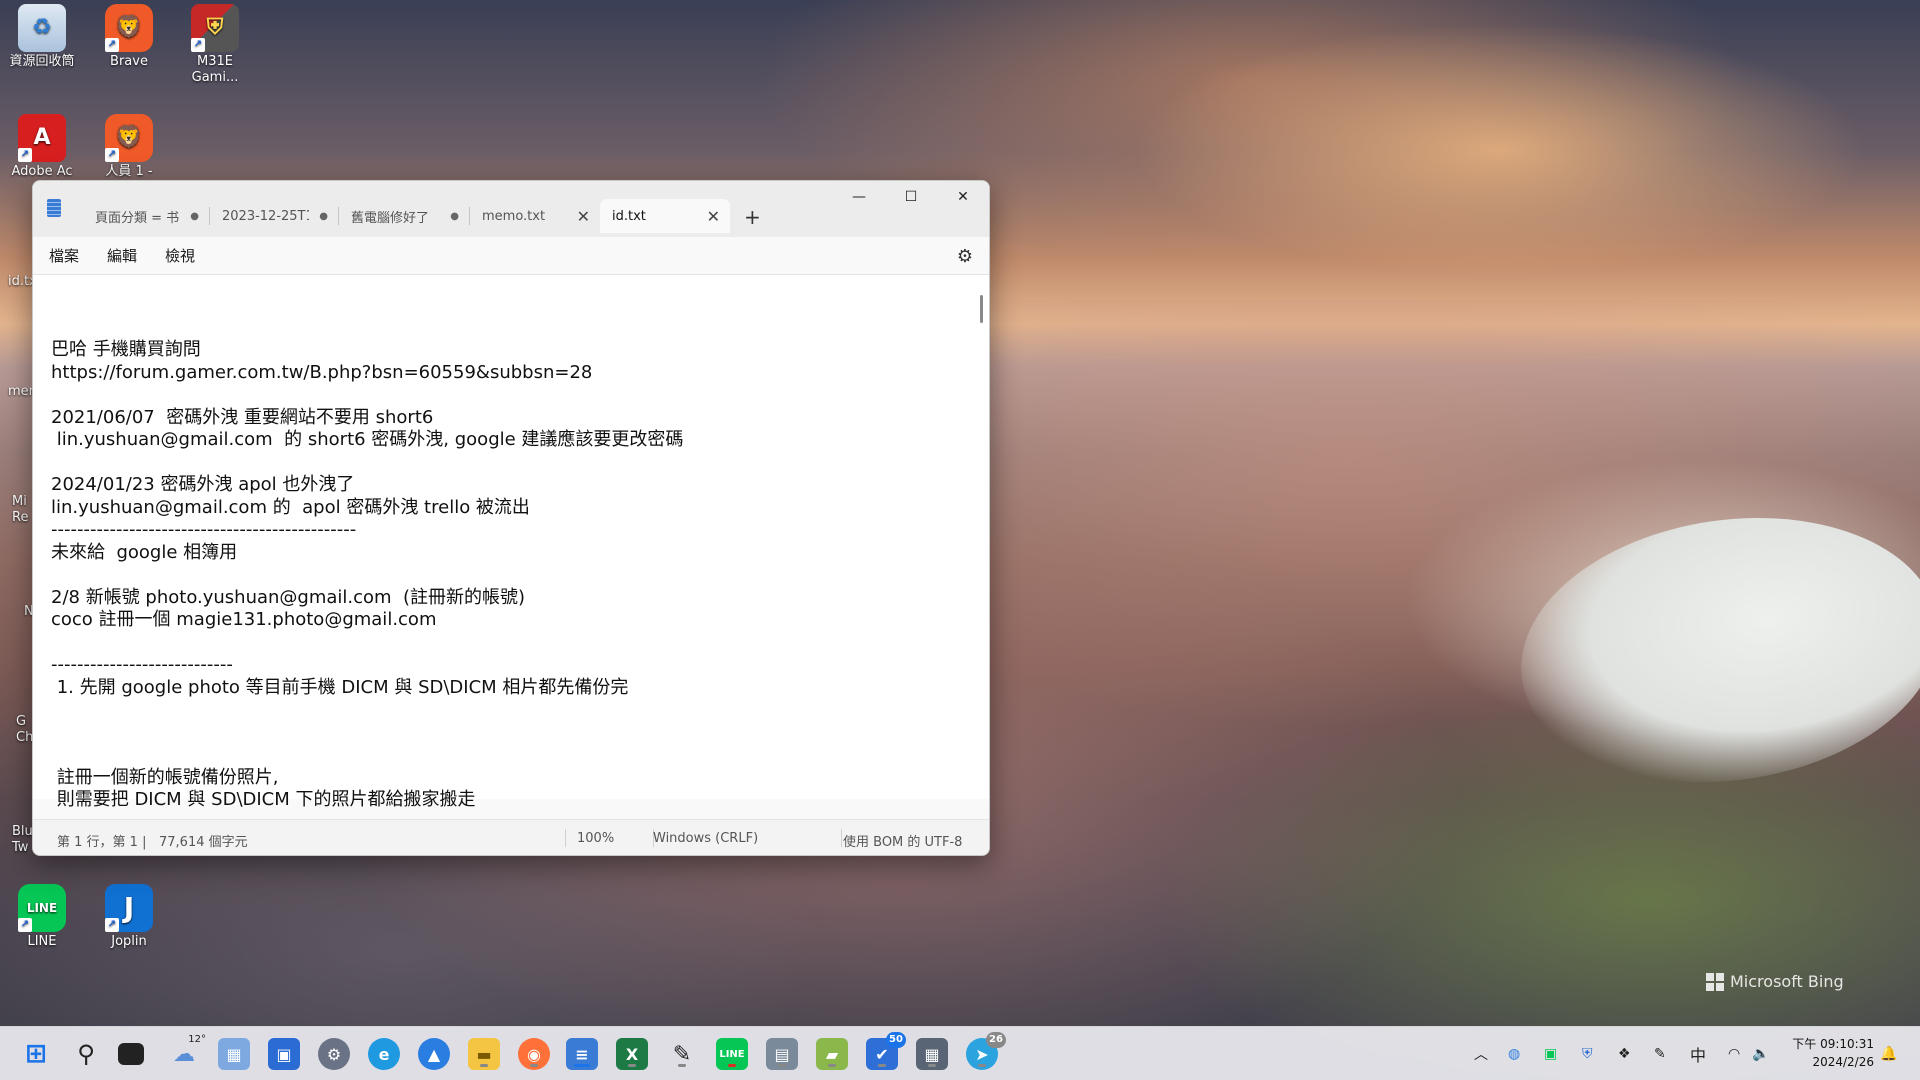  What do you see at coordinates (1514, 1053) in the screenshot?
I see `tray-network-globe-icon: ◍` at bounding box center [1514, 1053].